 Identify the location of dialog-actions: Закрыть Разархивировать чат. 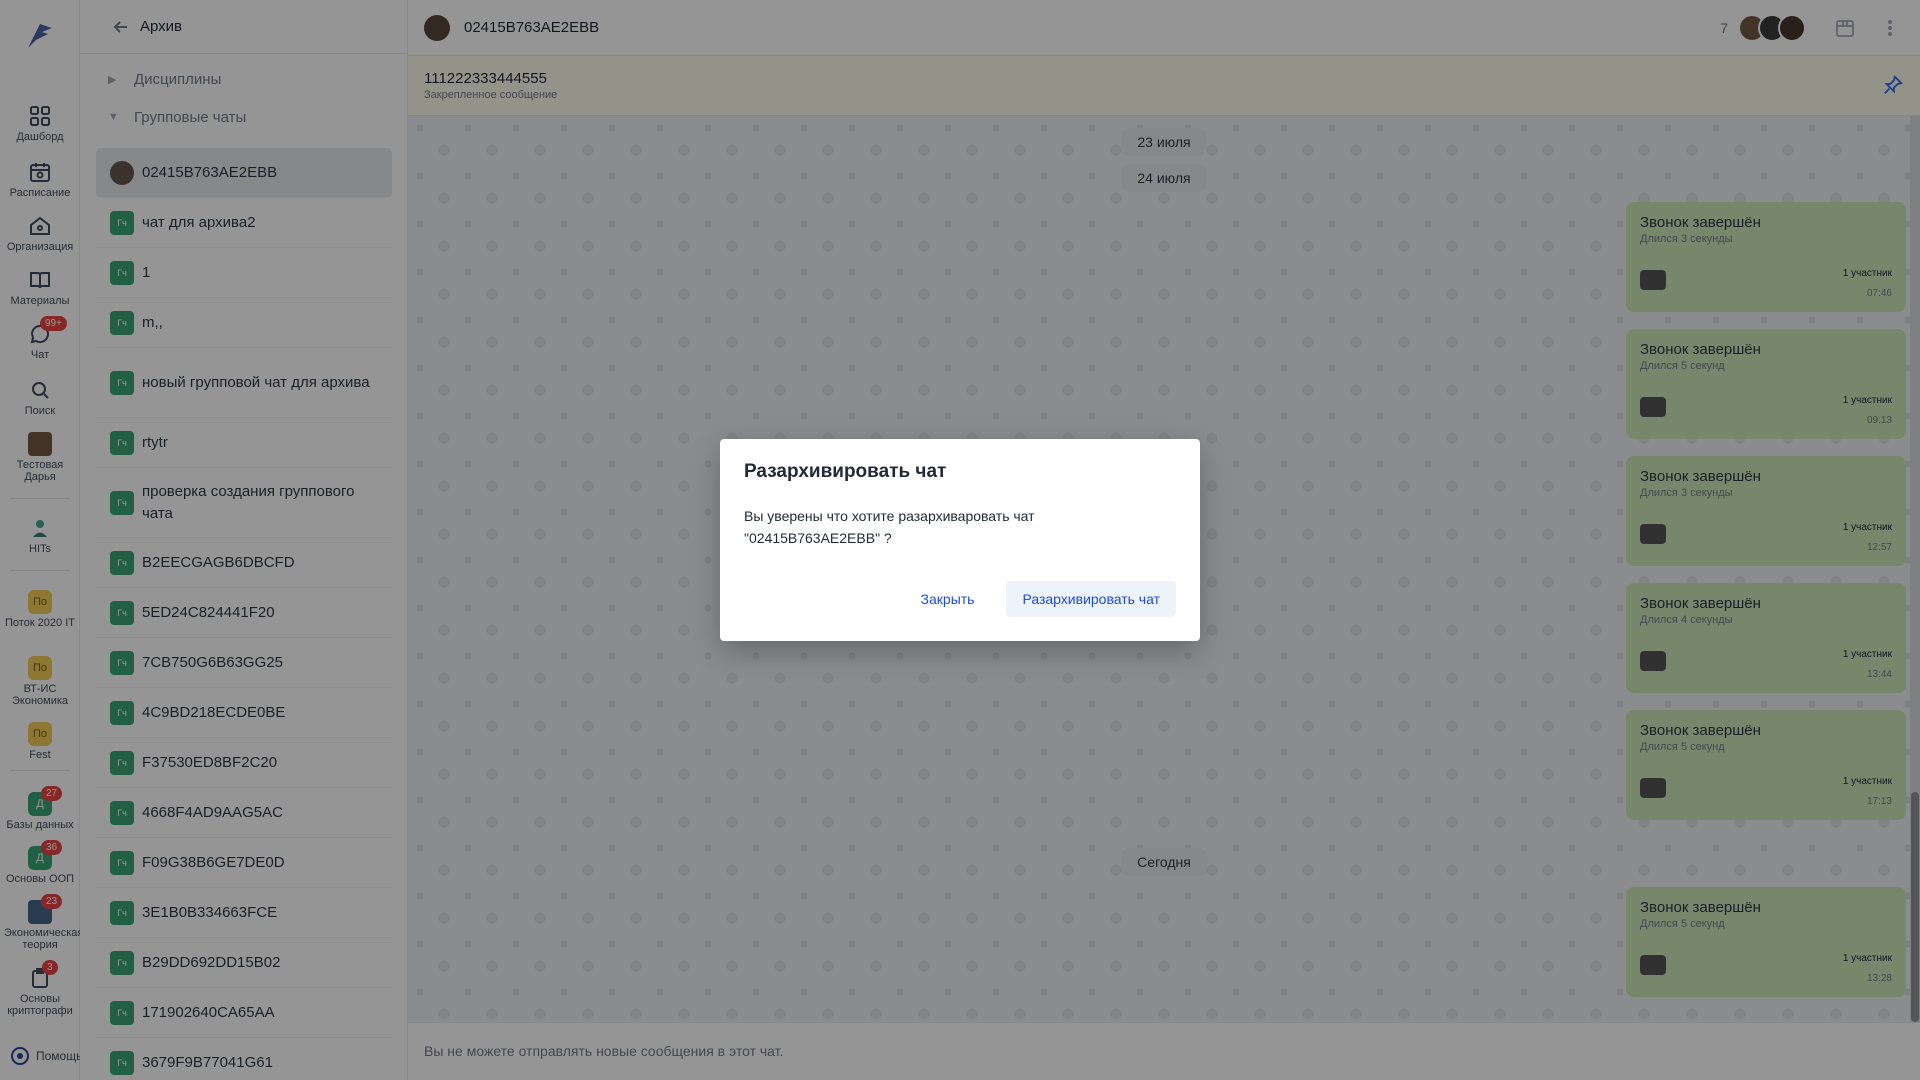
(1040, 599).